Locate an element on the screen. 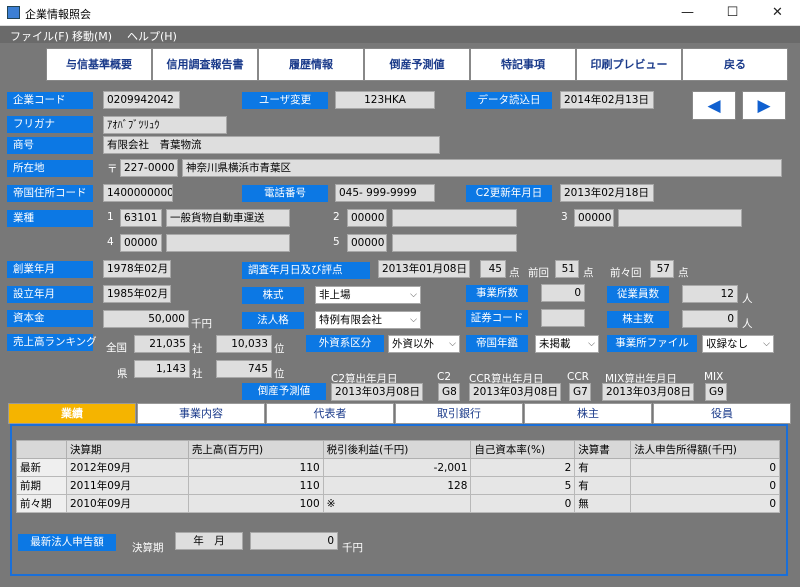  row-label: 前期 is located at coordinates (41, 485).